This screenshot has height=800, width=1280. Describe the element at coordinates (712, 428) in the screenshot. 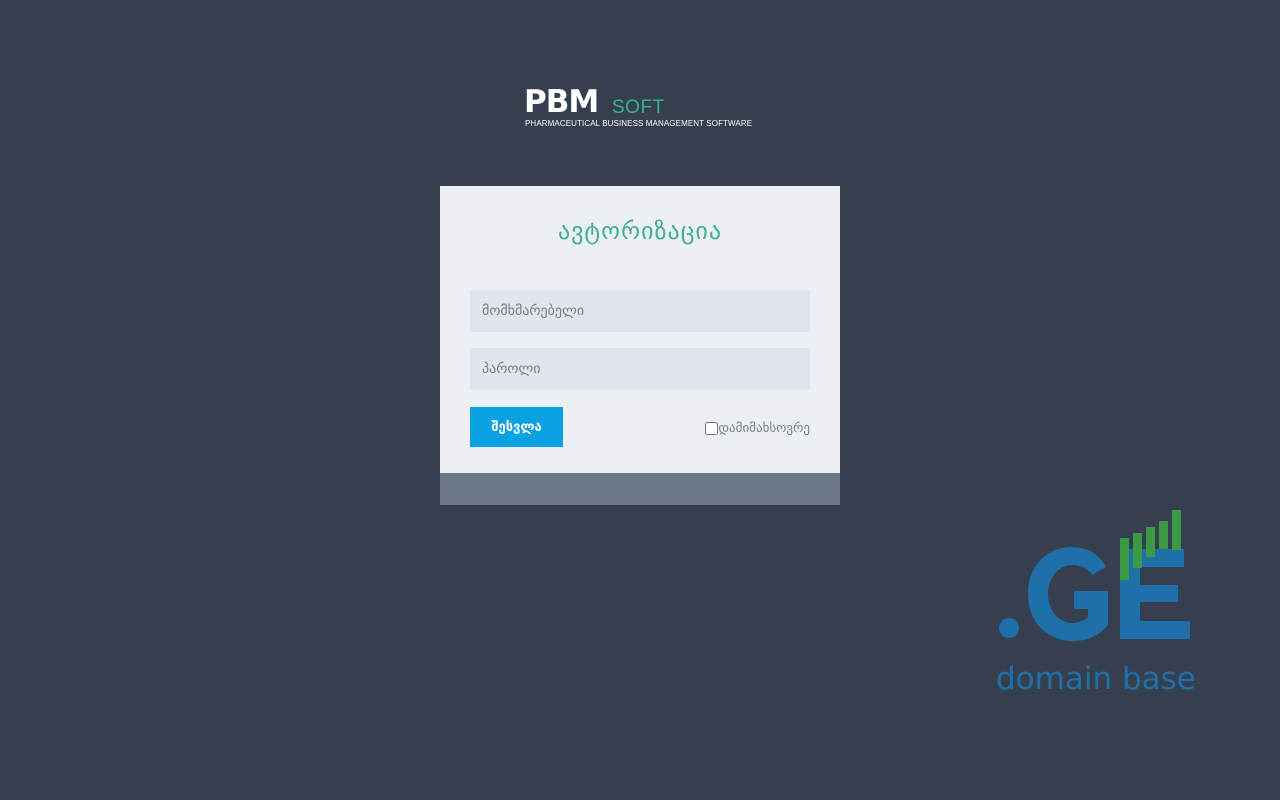

I see `remember-me-checkbox` at that location.